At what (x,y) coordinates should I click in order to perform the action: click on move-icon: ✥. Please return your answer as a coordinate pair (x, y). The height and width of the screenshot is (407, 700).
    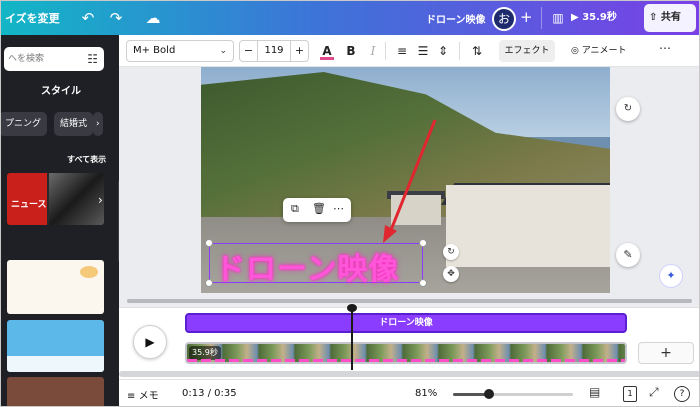
    Looking at the image, I should click on (451, 274).